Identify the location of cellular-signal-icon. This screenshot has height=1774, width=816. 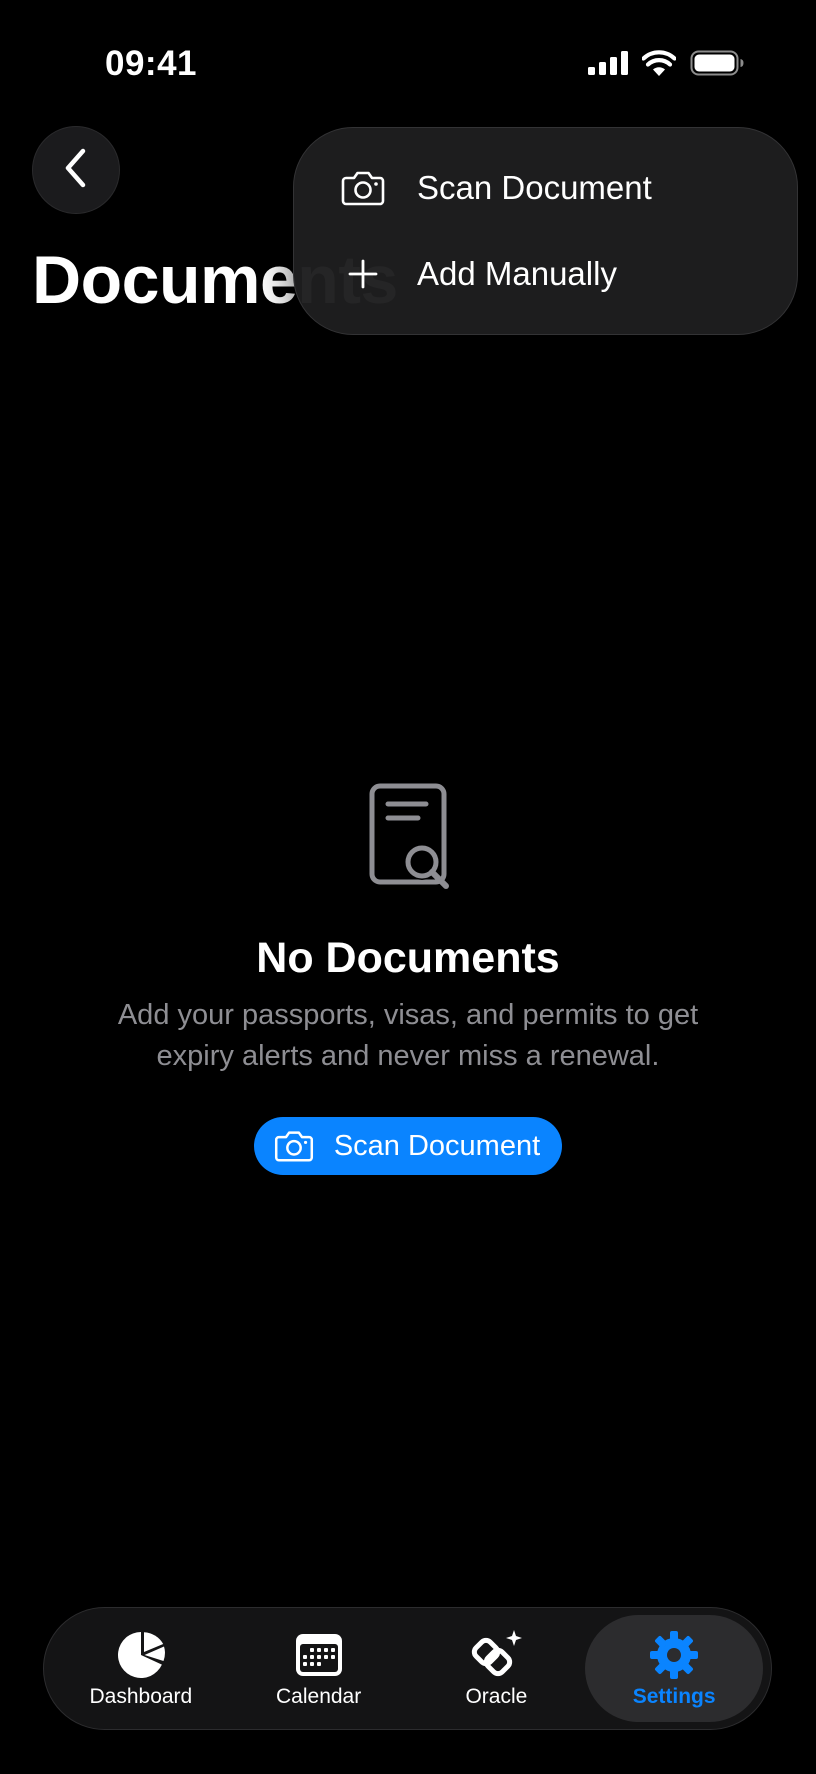
(608, 63).